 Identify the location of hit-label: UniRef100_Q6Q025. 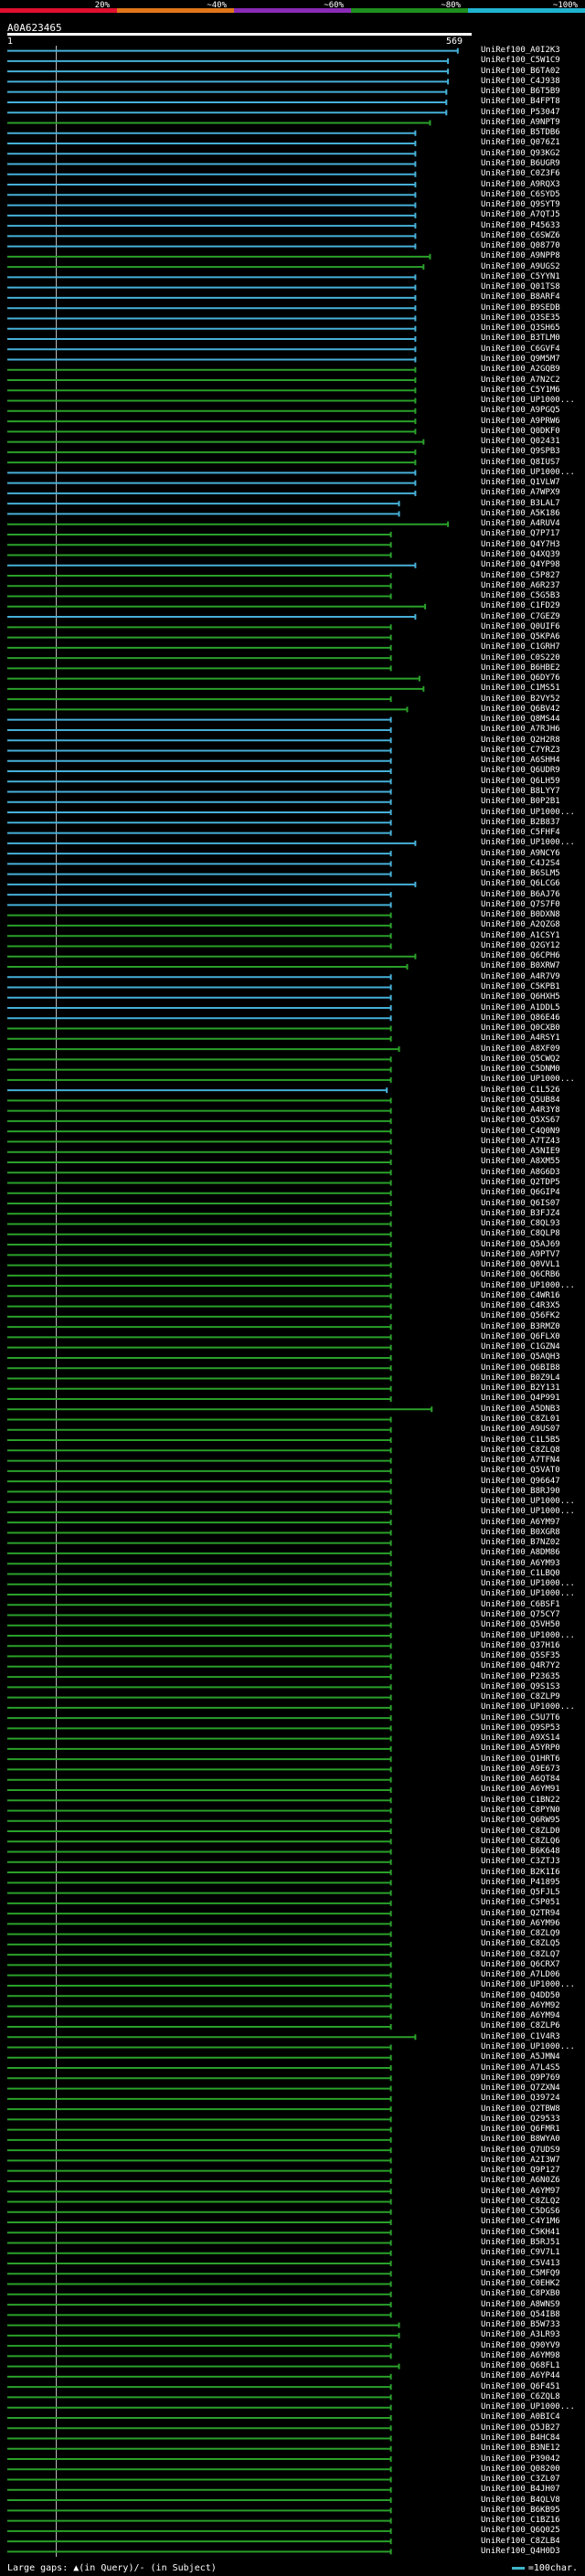
(532, 2531).